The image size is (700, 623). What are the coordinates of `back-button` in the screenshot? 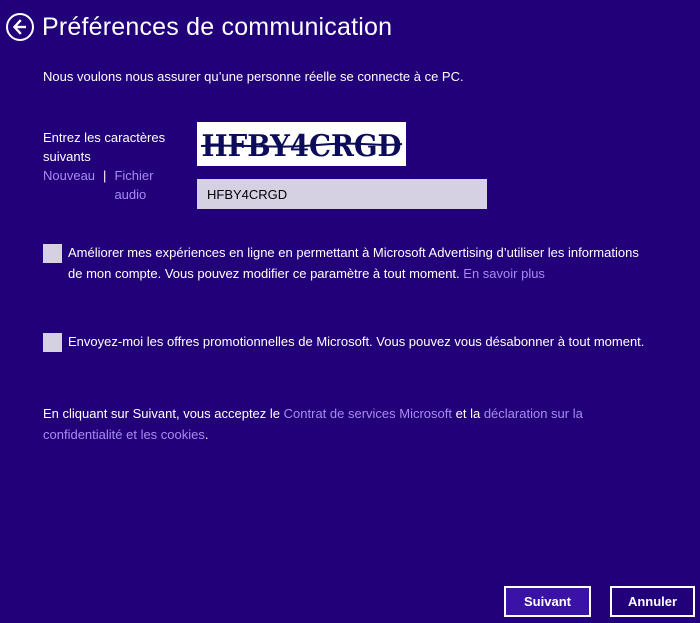 It's located at (20, 27).